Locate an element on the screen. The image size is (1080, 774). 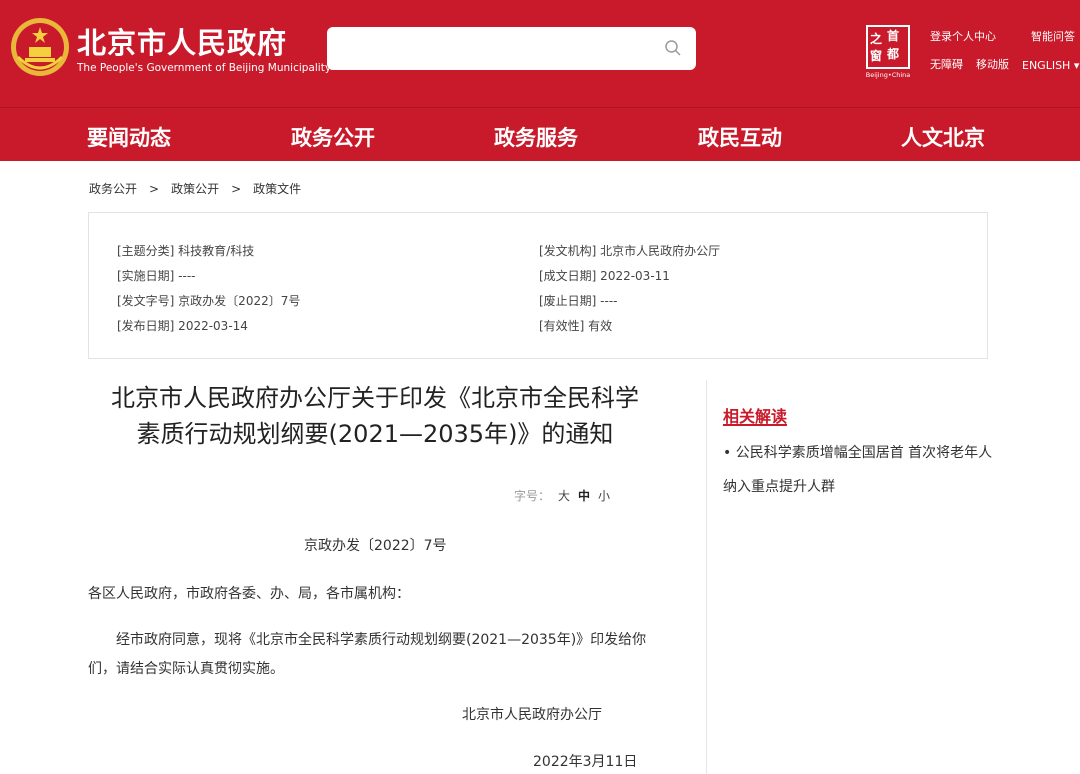
nav-item-news: 要闻动态 is located at coordinates (129, 137).